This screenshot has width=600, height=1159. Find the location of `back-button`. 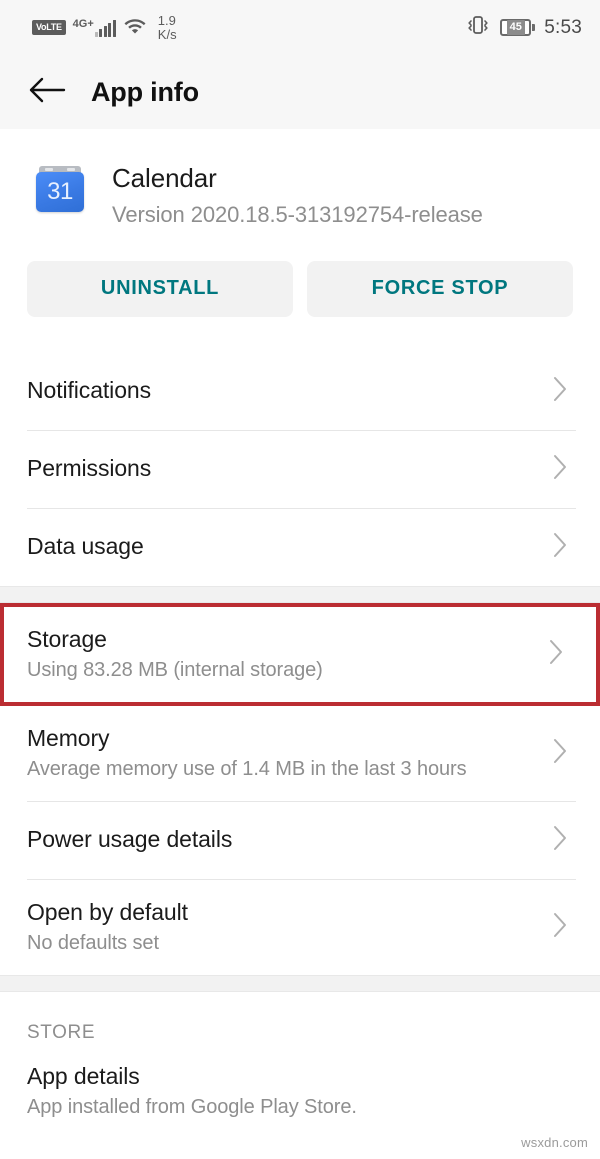

back-button is located at coordinates (47, 92).